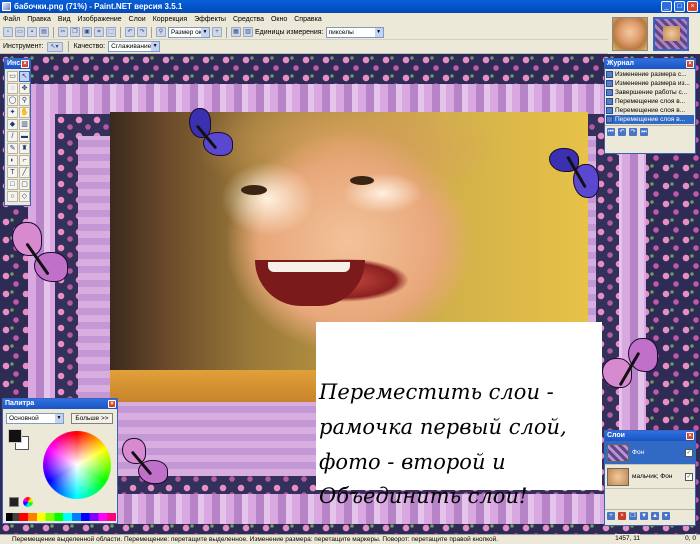  I want to click on layers-panel-title: Слои ×, so click(650, 436).